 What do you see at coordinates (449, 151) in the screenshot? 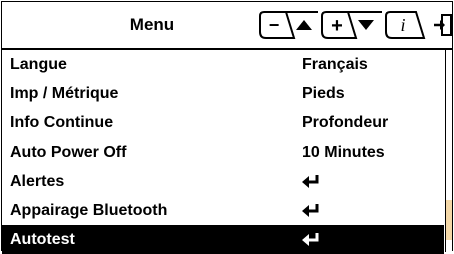
I see `scrollbar` at bounding box center [449, 151].